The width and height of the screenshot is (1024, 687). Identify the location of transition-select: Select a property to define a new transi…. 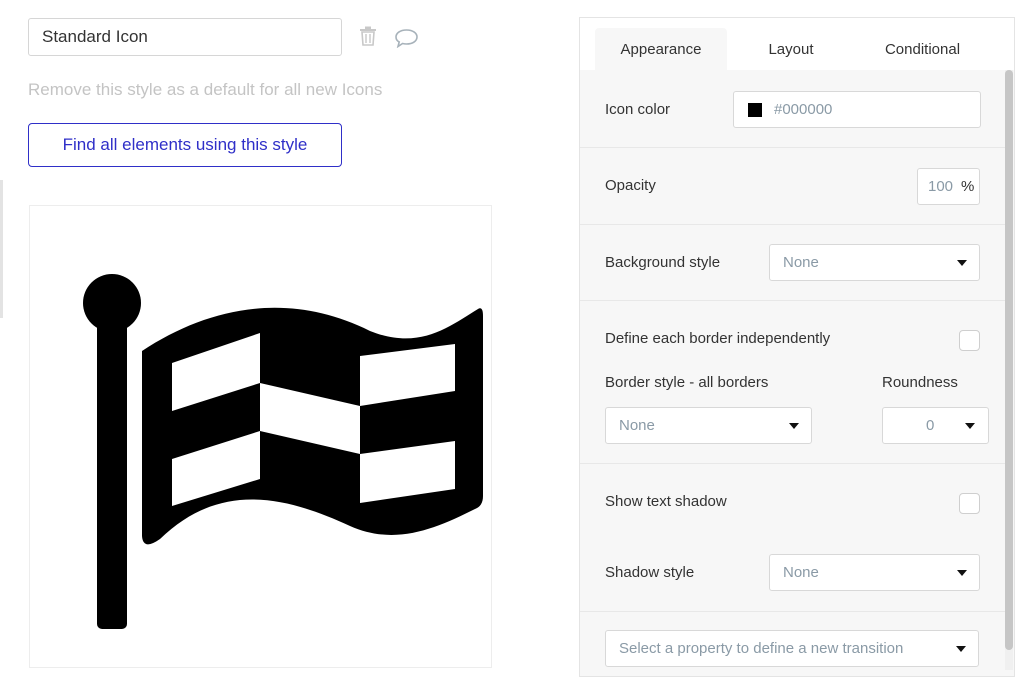
(792, 648).